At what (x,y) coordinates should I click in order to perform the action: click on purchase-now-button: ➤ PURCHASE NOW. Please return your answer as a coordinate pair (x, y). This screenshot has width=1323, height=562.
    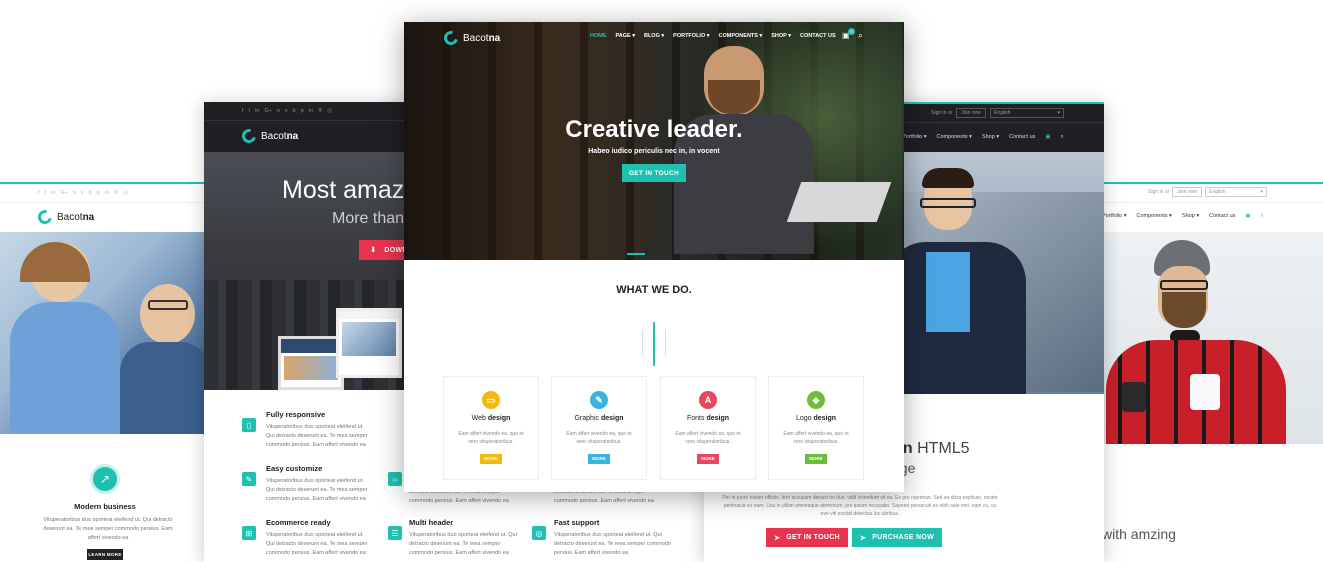
    Looking at the image, I should click on (897, 537).